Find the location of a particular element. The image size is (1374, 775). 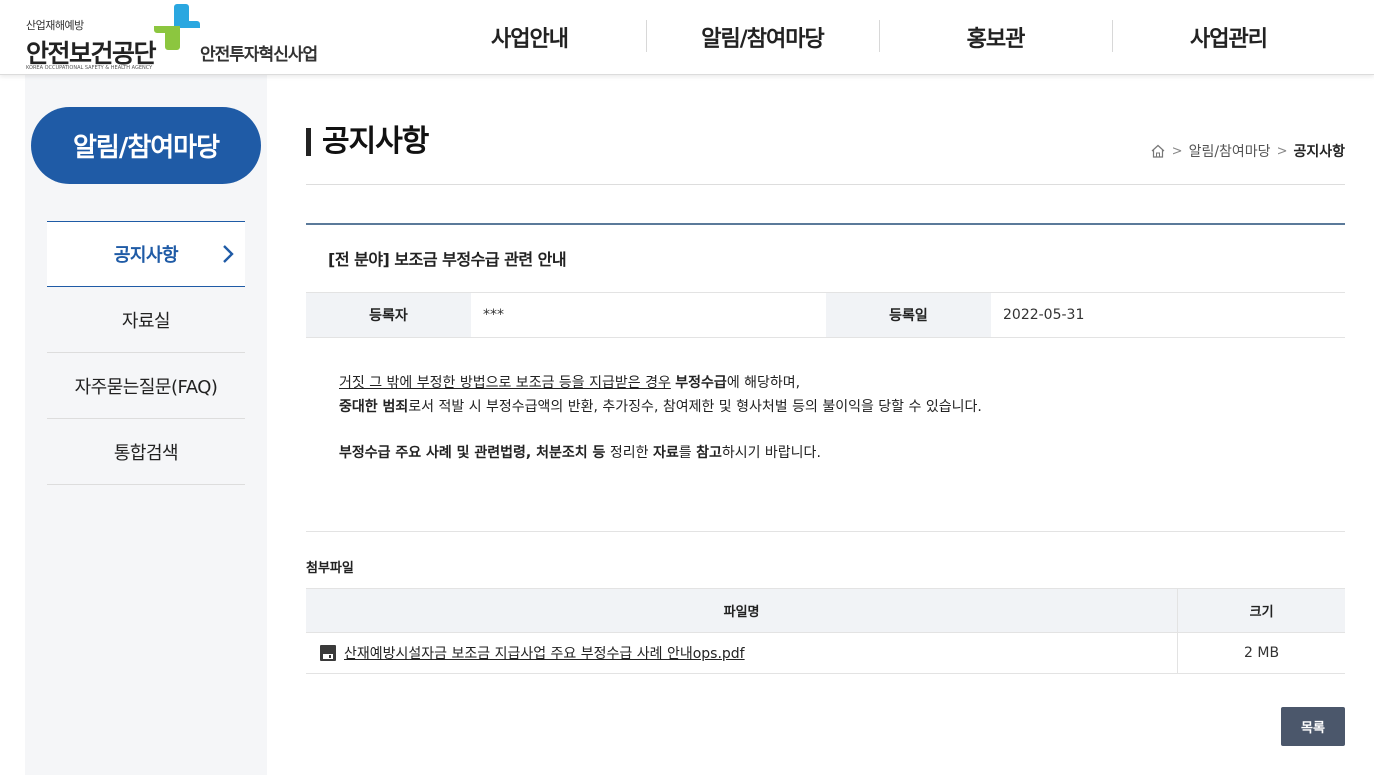

sidebar-item-notice: 공지사항 is located at coordinates (146, 254).